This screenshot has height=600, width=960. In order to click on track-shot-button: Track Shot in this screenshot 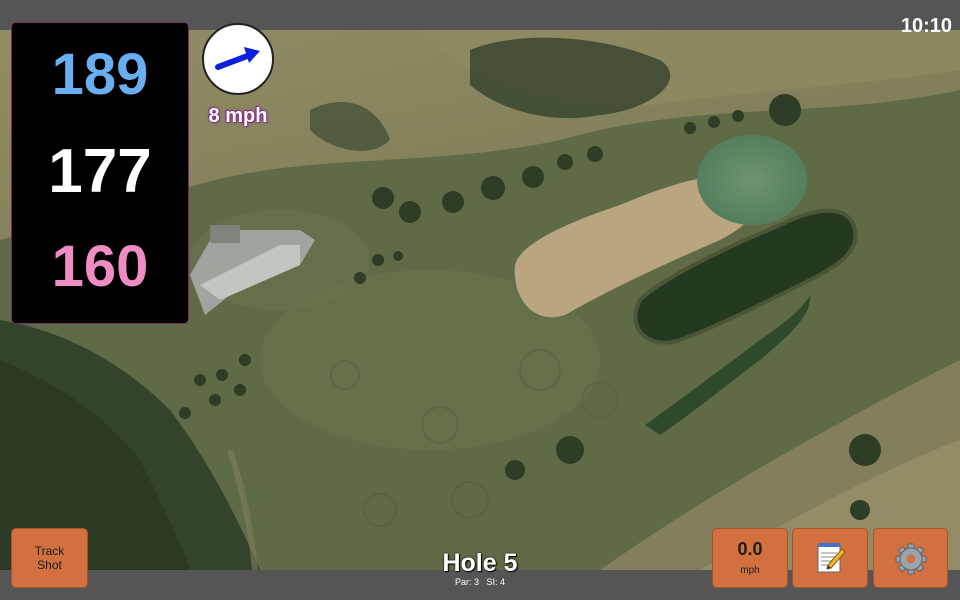, I will do `click(49, 558)`.